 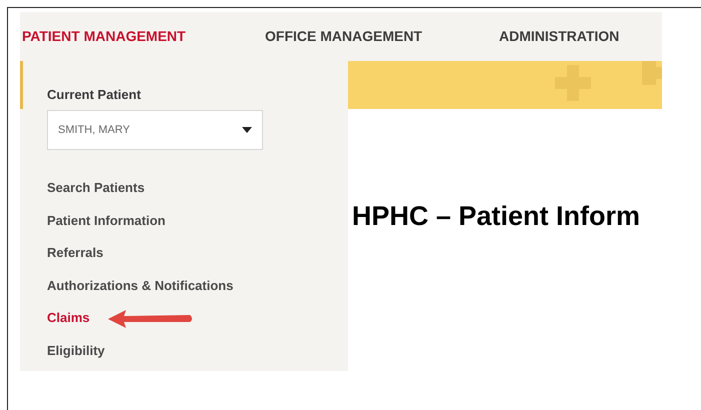 I want to click on menu-item: Referrals, so click(x=75, y=253).